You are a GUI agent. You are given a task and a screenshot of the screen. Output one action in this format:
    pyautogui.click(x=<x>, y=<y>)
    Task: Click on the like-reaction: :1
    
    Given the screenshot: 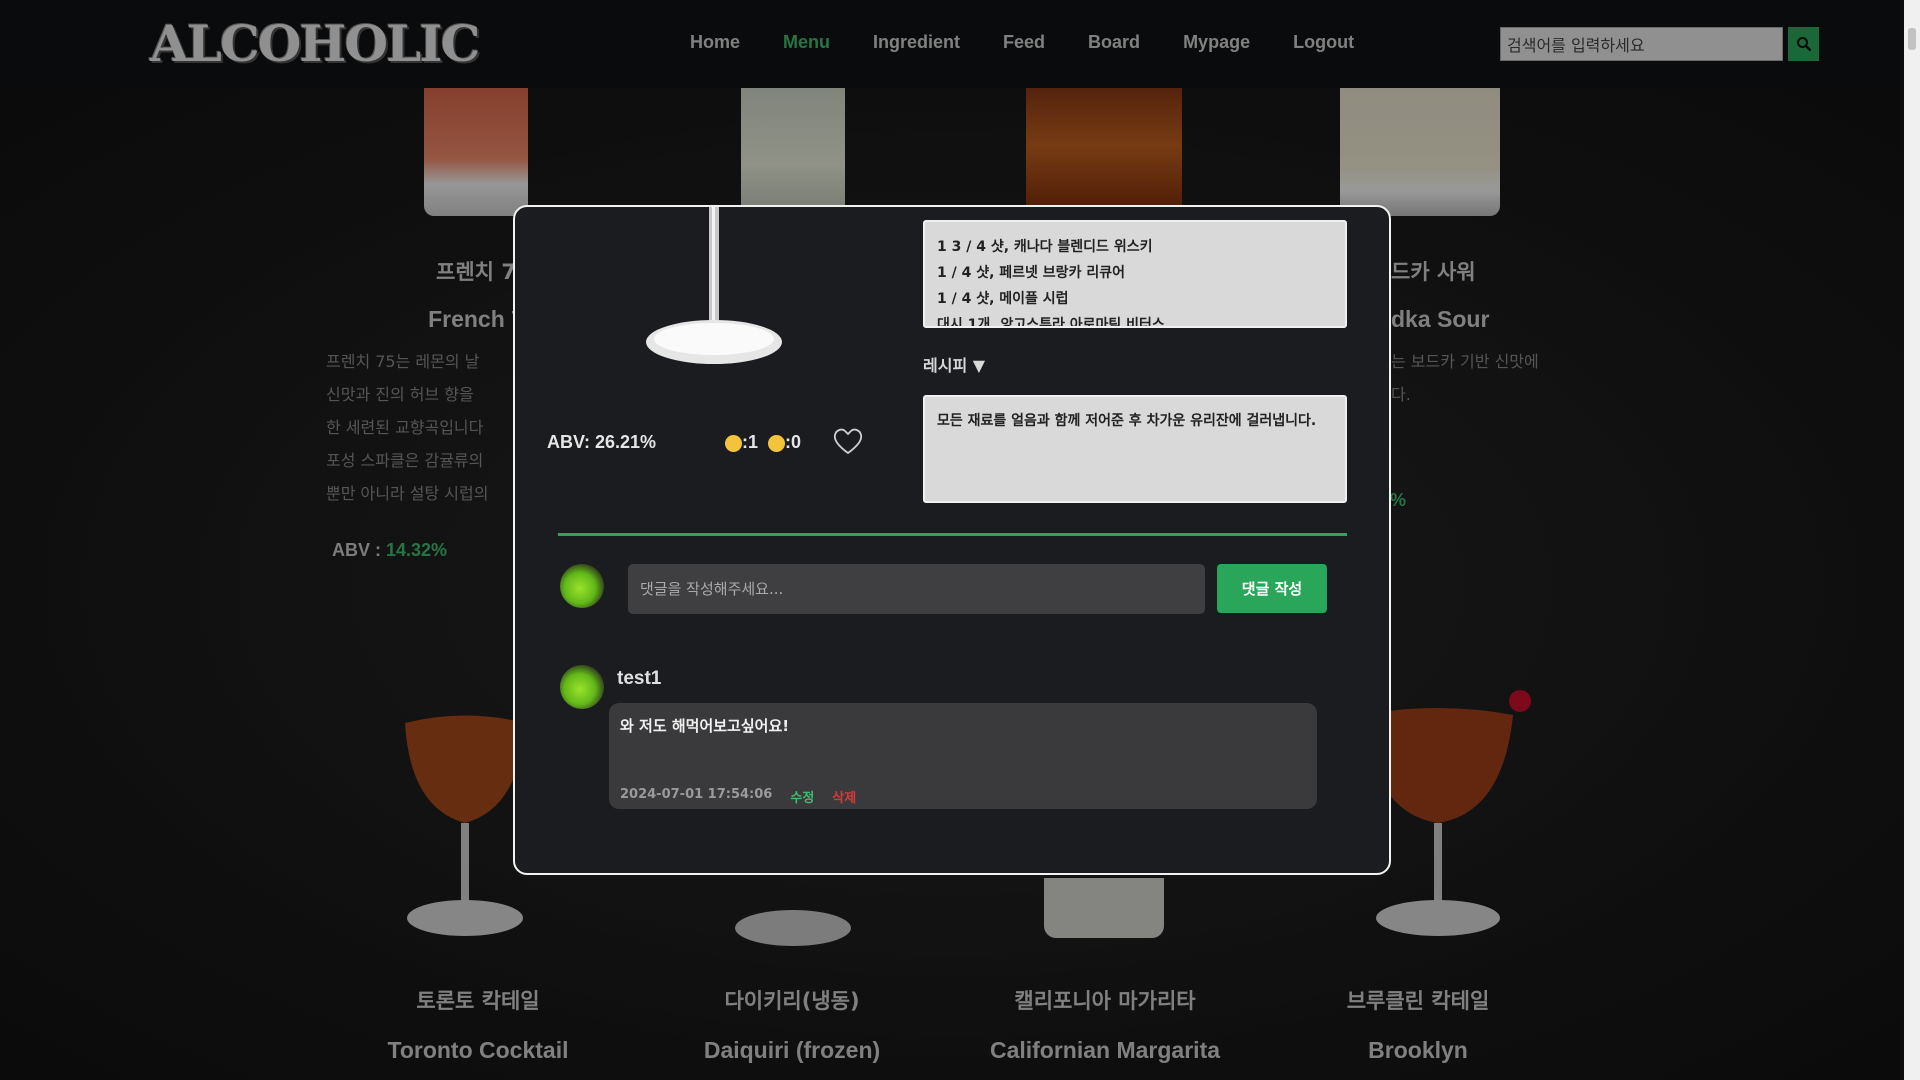 What is the action you would take?
    pyautogui.click(x=741, y=442)
    